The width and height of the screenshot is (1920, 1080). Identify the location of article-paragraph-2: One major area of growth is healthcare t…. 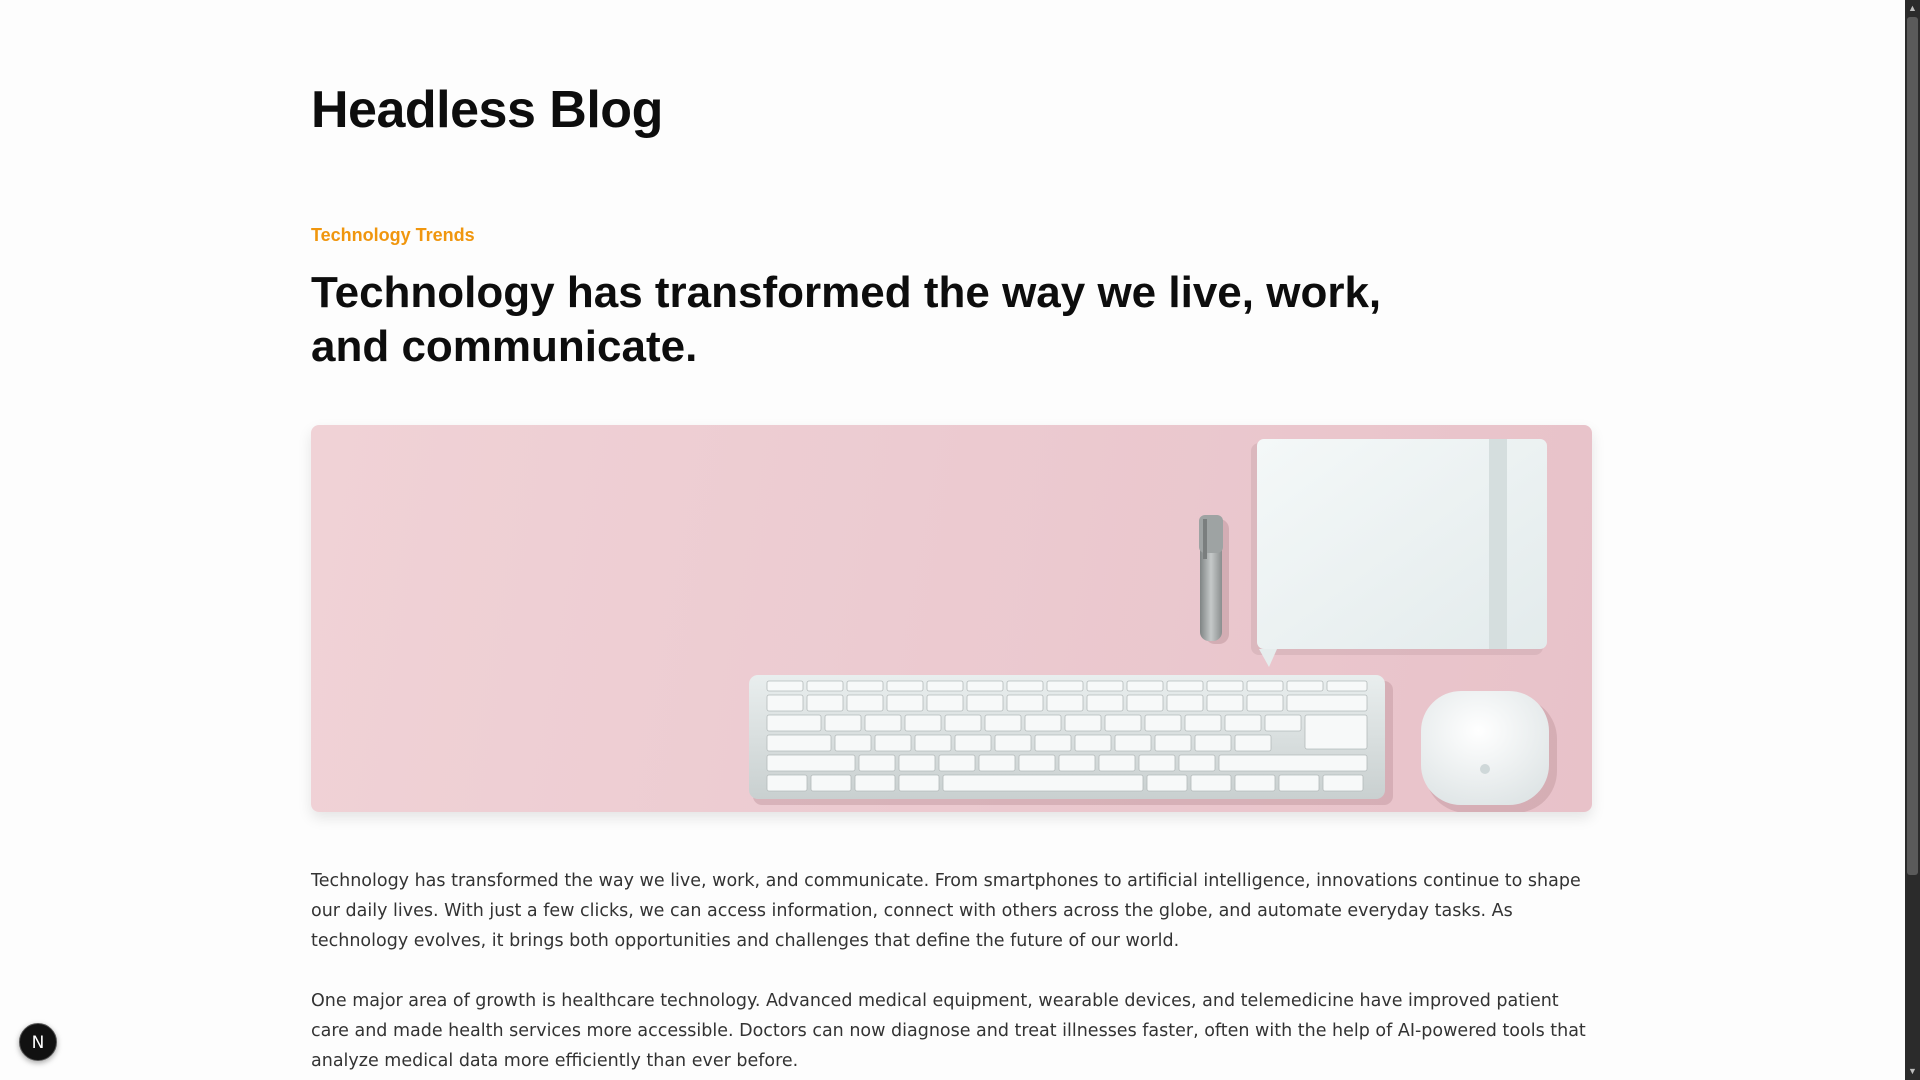
(948, 1031).